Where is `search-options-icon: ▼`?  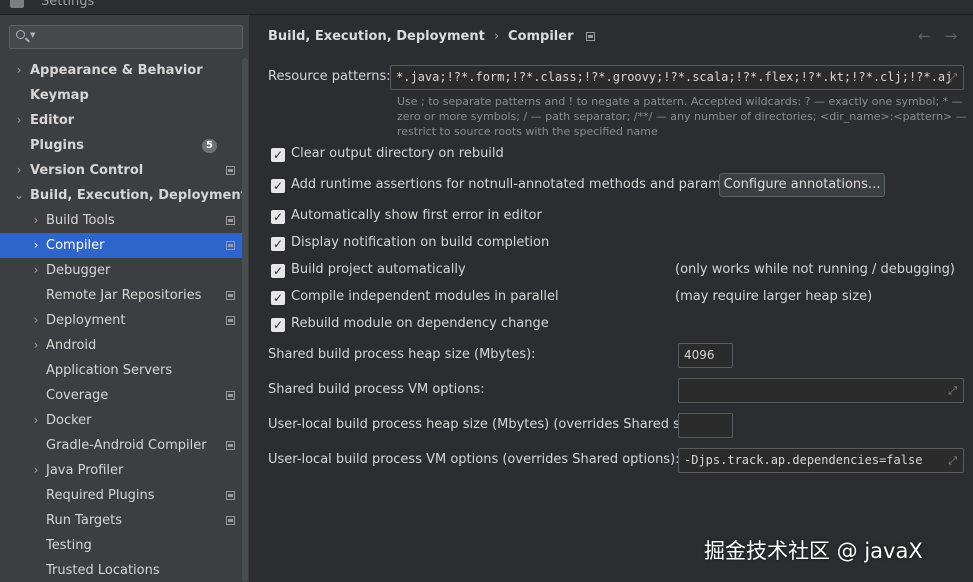 search-options-icon: ▼ is located at coordinates (32, 35).